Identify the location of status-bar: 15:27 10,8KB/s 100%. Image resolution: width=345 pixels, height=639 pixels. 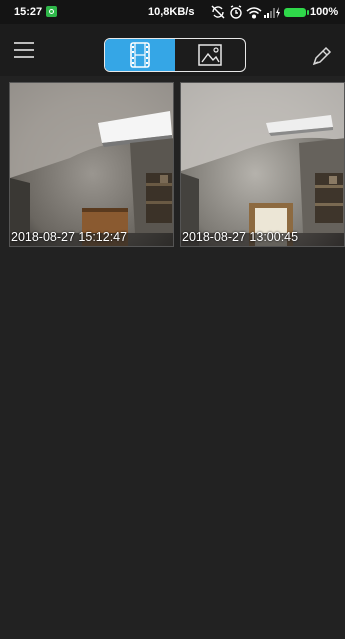
(172, 12).